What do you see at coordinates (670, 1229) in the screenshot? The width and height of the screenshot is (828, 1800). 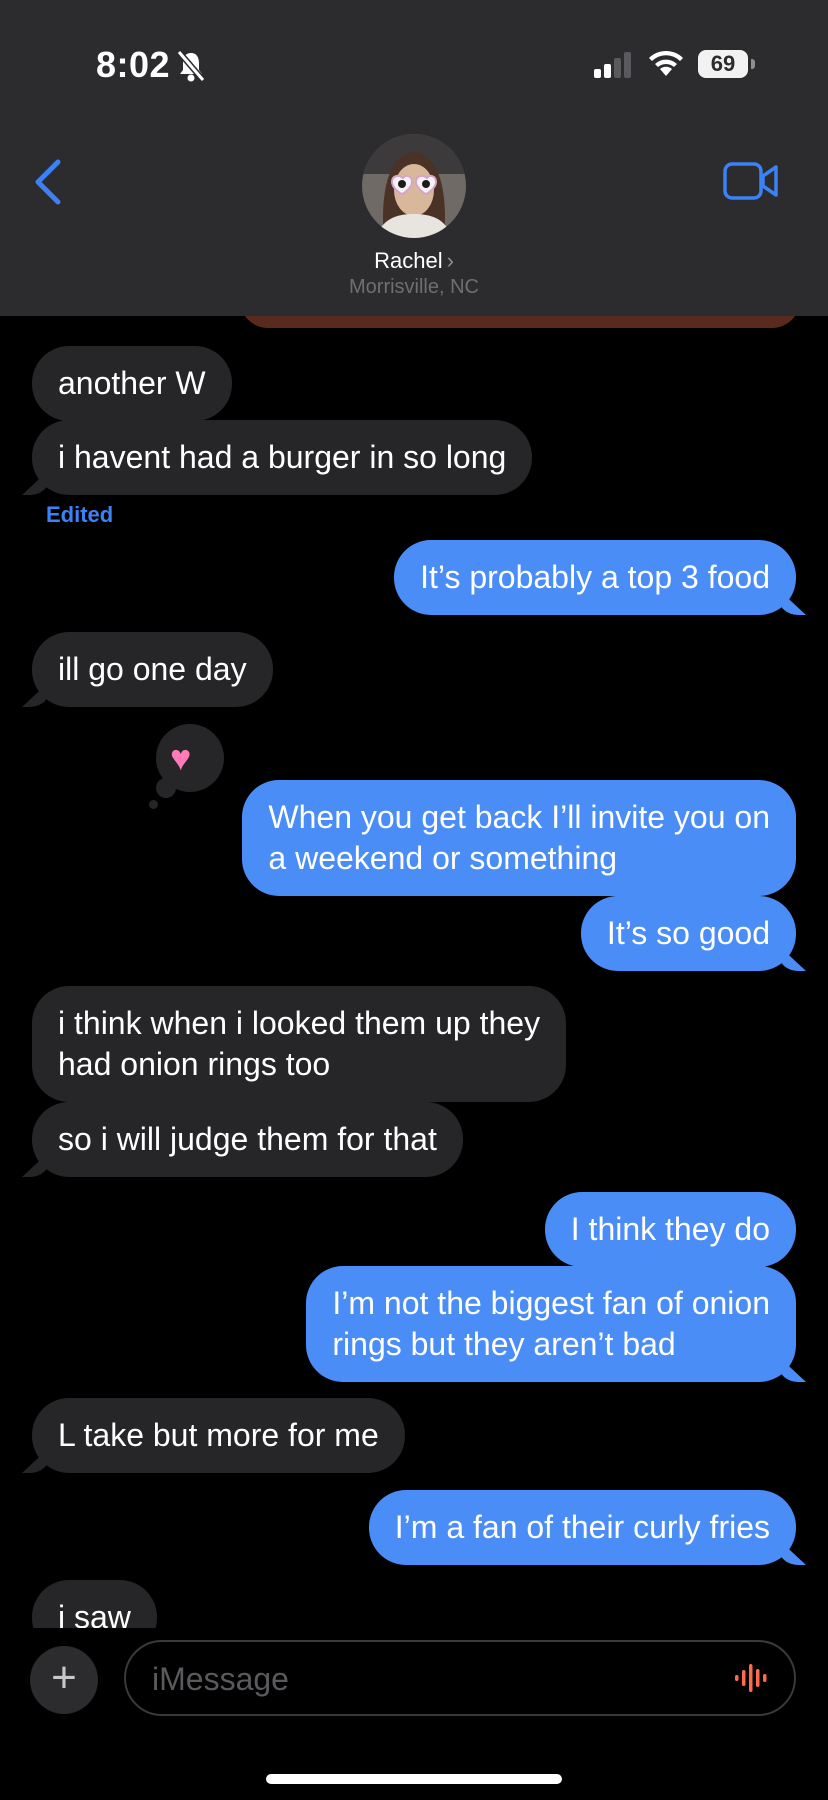 I see `outgoing-message: I think they do` at bounding box center [670, 1229].